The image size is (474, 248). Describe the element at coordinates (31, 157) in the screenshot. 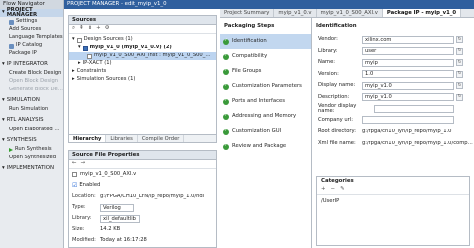

I see `nav-item-open-synthesized-design: Open Synthesized` at that location.